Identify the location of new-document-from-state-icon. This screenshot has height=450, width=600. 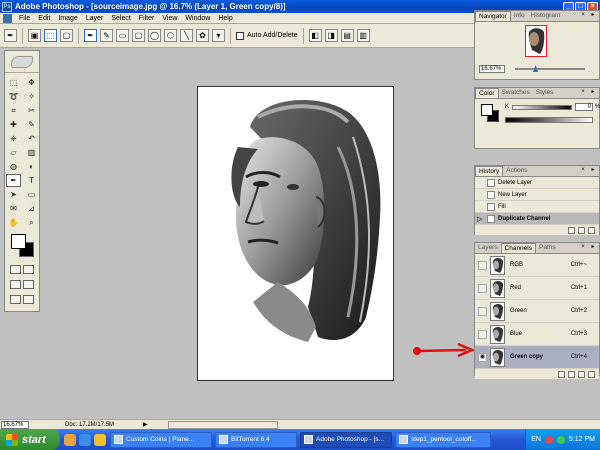
(571, 230).